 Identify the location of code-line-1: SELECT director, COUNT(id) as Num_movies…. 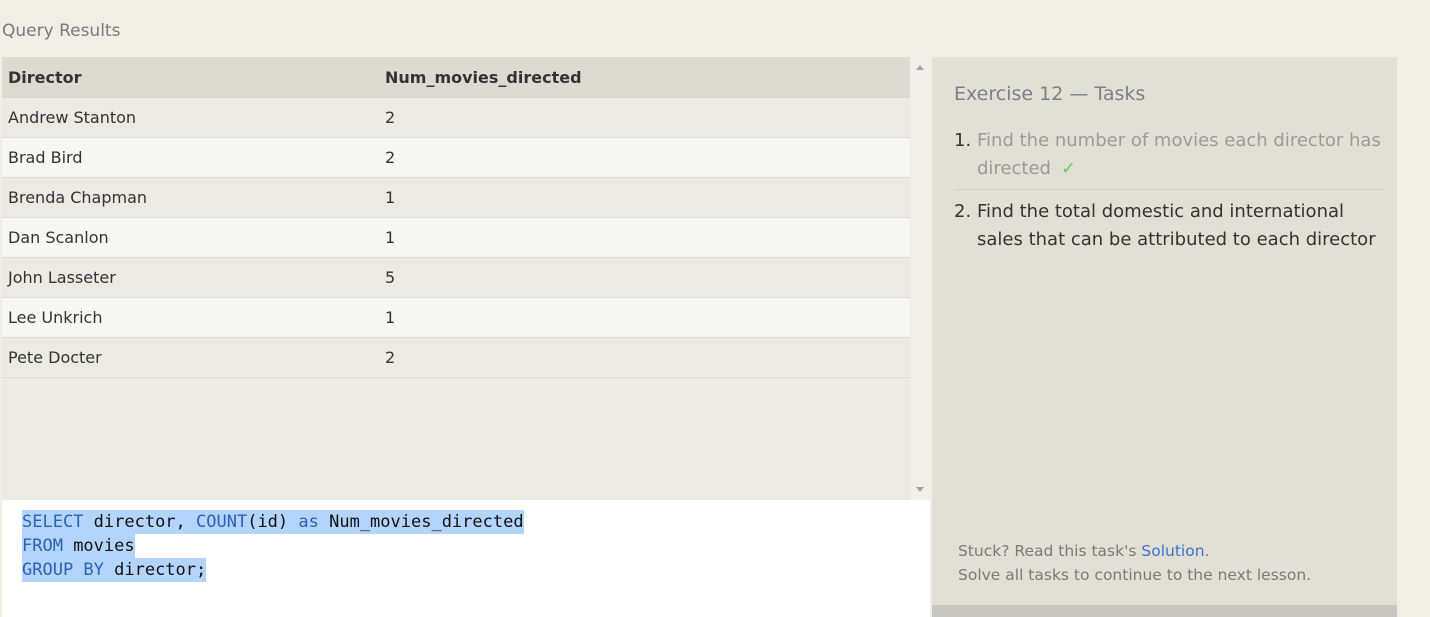
(273, 522).